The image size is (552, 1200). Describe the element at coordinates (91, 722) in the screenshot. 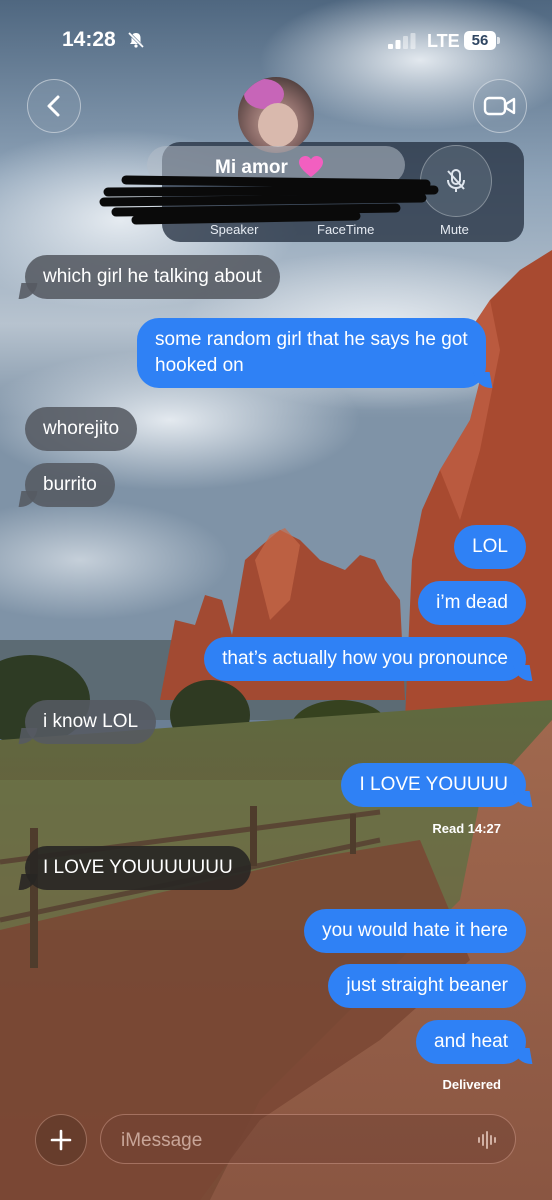

I see `message-incoming: i know LOL` at that location.